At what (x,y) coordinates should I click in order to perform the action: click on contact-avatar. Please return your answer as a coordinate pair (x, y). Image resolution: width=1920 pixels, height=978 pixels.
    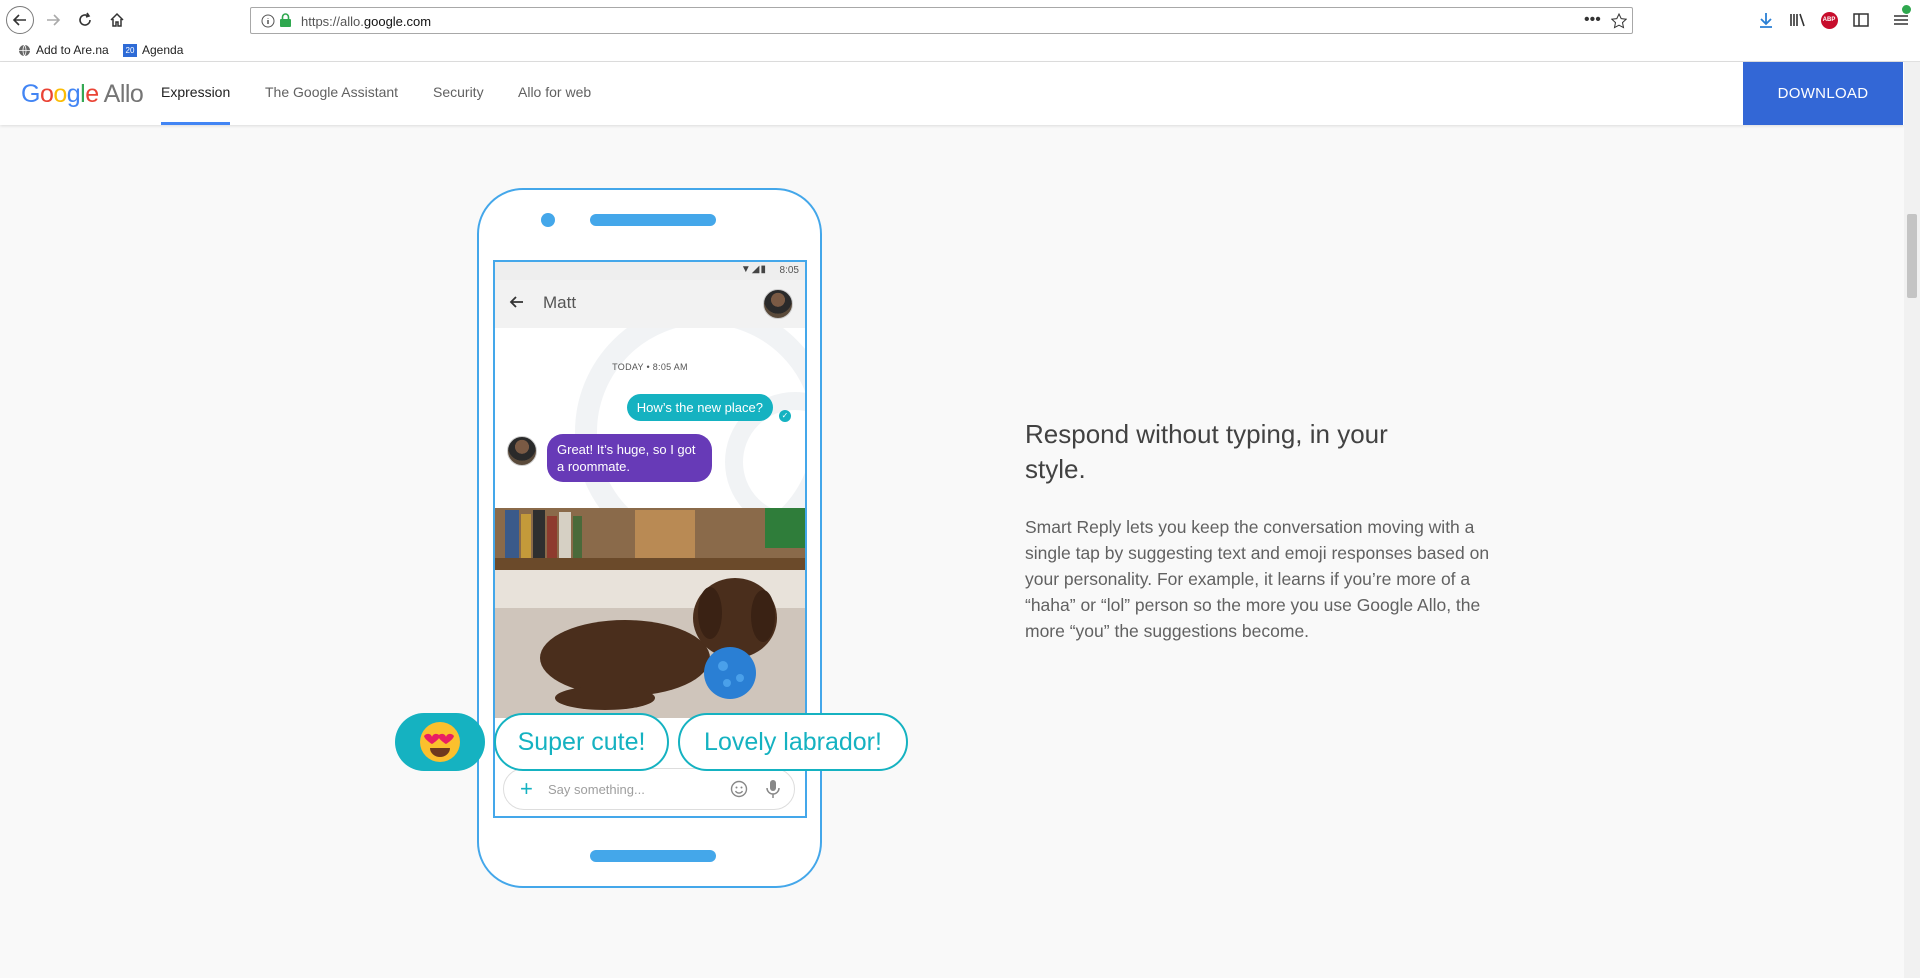
    Looking at the image, I should click on (778, 304).